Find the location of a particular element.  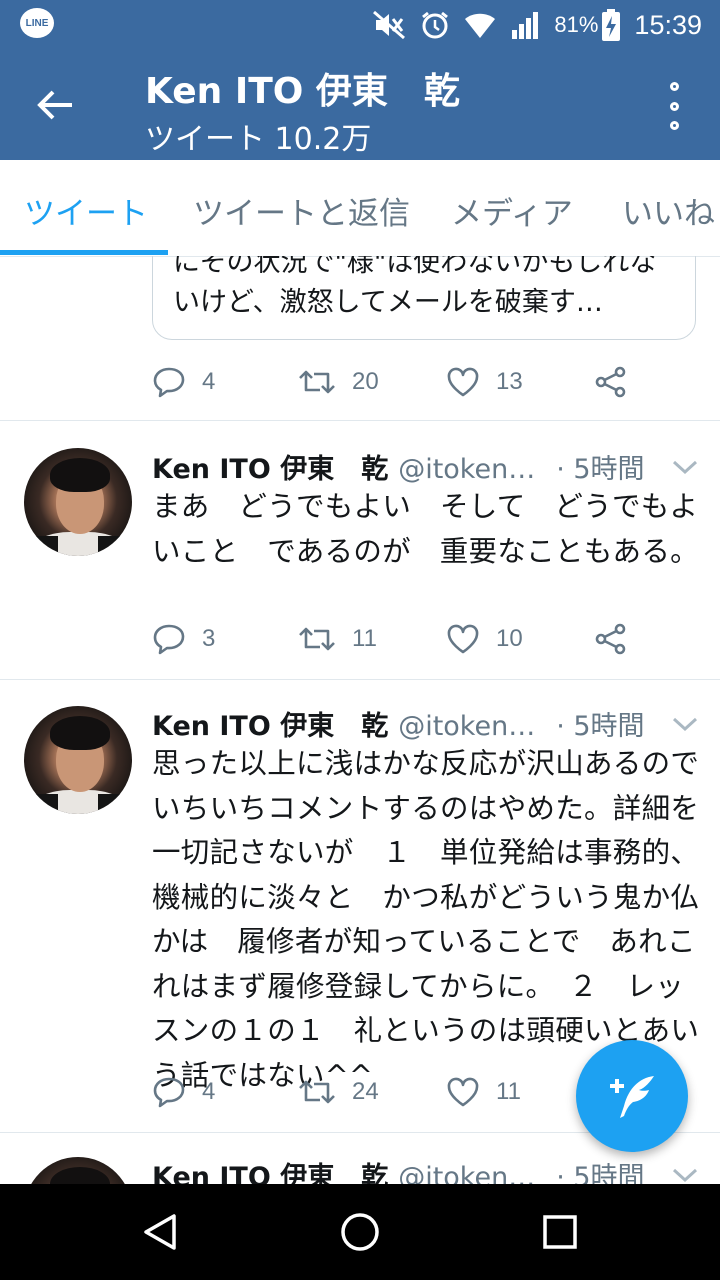

nav-recents-button is located at coordinates (560, 1232).